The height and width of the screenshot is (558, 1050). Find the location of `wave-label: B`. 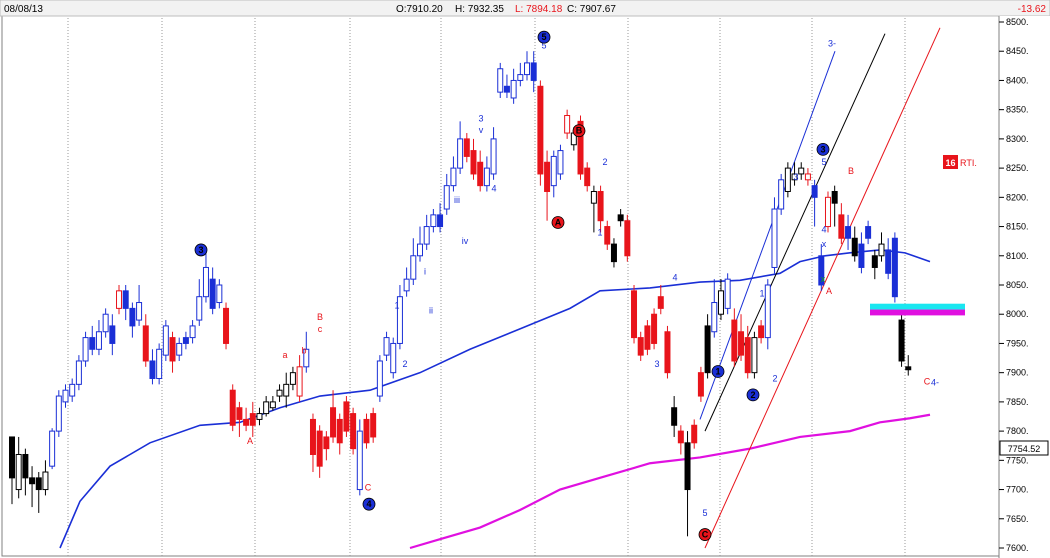

wave-label: B is located at coordinates (851, 171).